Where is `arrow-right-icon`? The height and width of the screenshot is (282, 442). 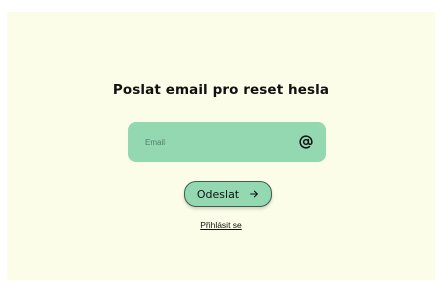 arrow-right-icon is located at coordinates (254, 194).